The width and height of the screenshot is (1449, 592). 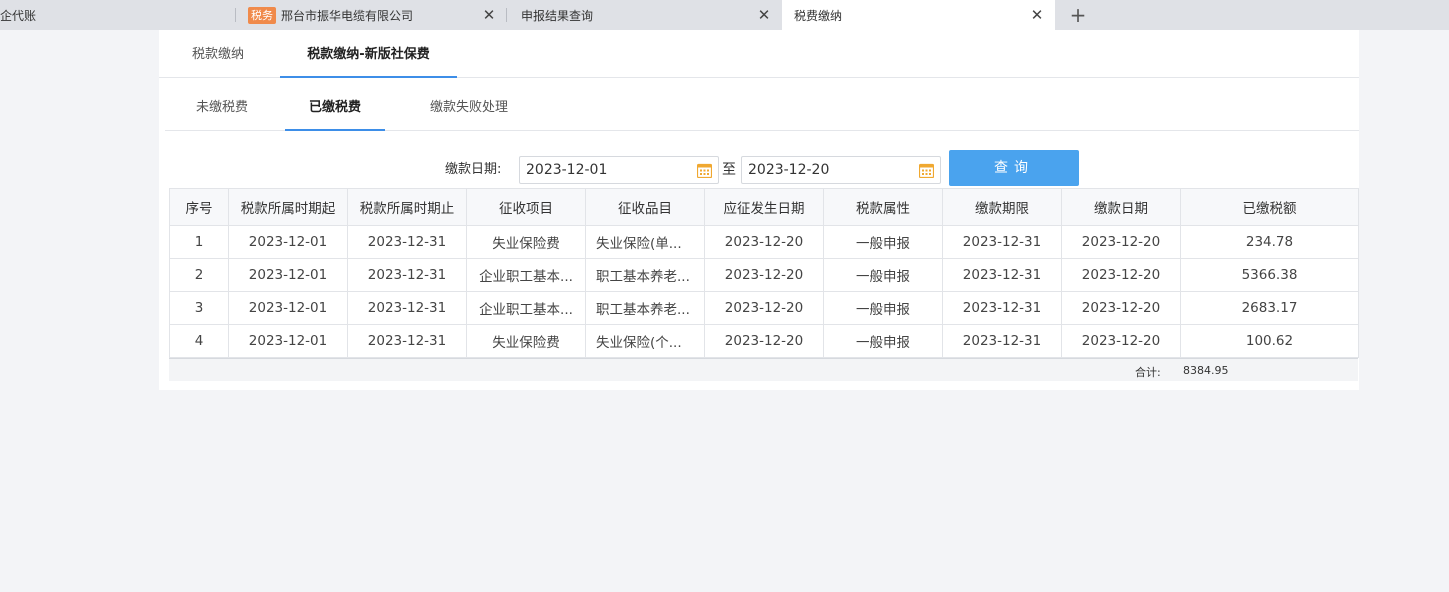 I want to click on column-header: 已缴税额, so click(x=1269, y=207).